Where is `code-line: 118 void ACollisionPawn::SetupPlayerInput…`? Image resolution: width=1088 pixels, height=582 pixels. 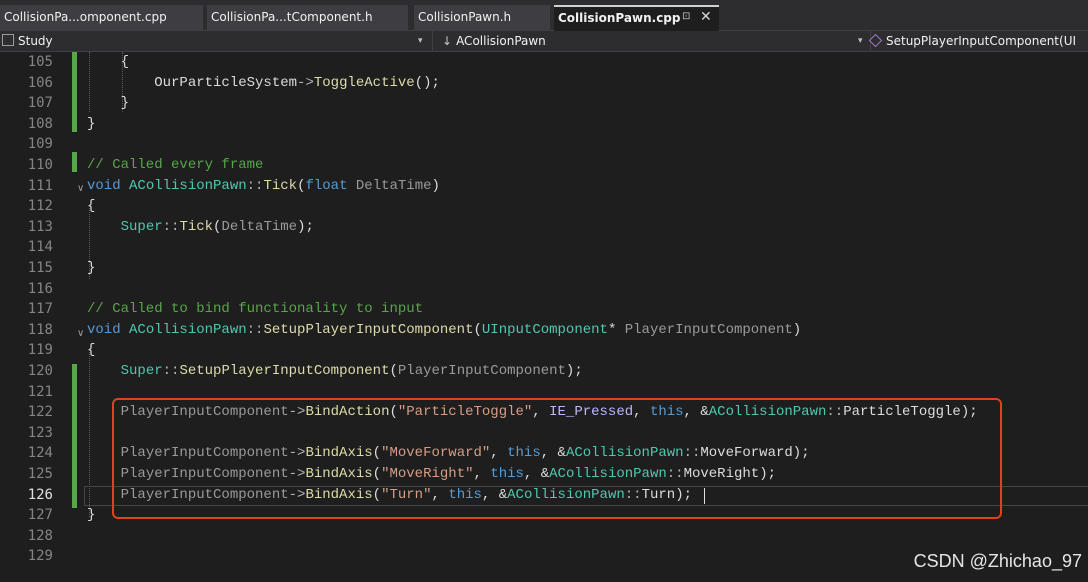
code-line: 118 void ACollisionPawn::SetupPlayerInput… is located at coordinates (544, 330).